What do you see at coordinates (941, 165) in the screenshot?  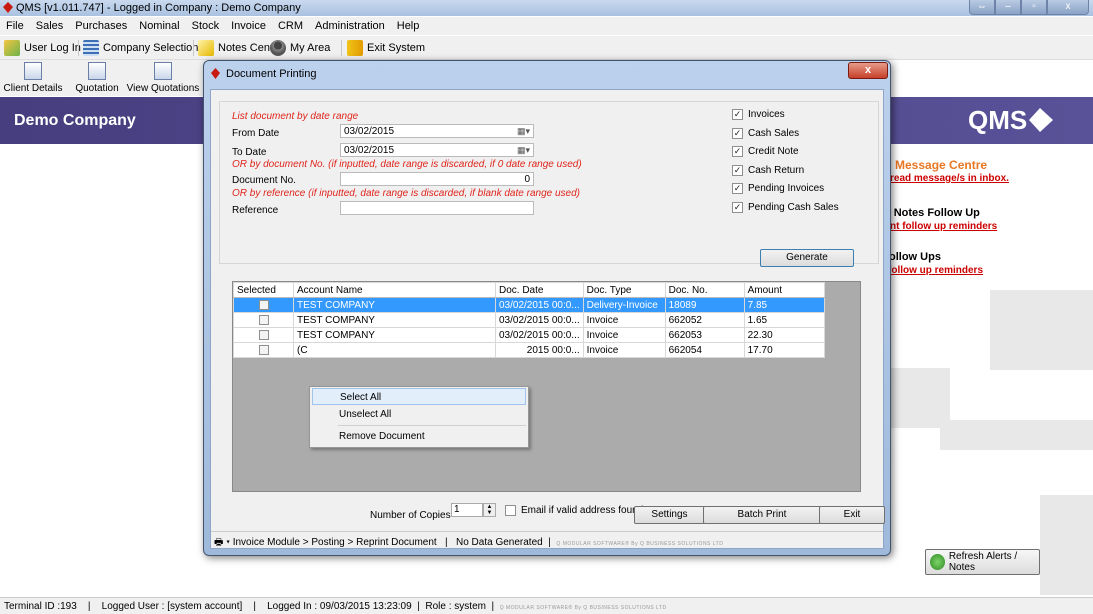 I see `message-centre-title: Message Centre` at bounding box center [941, 165].